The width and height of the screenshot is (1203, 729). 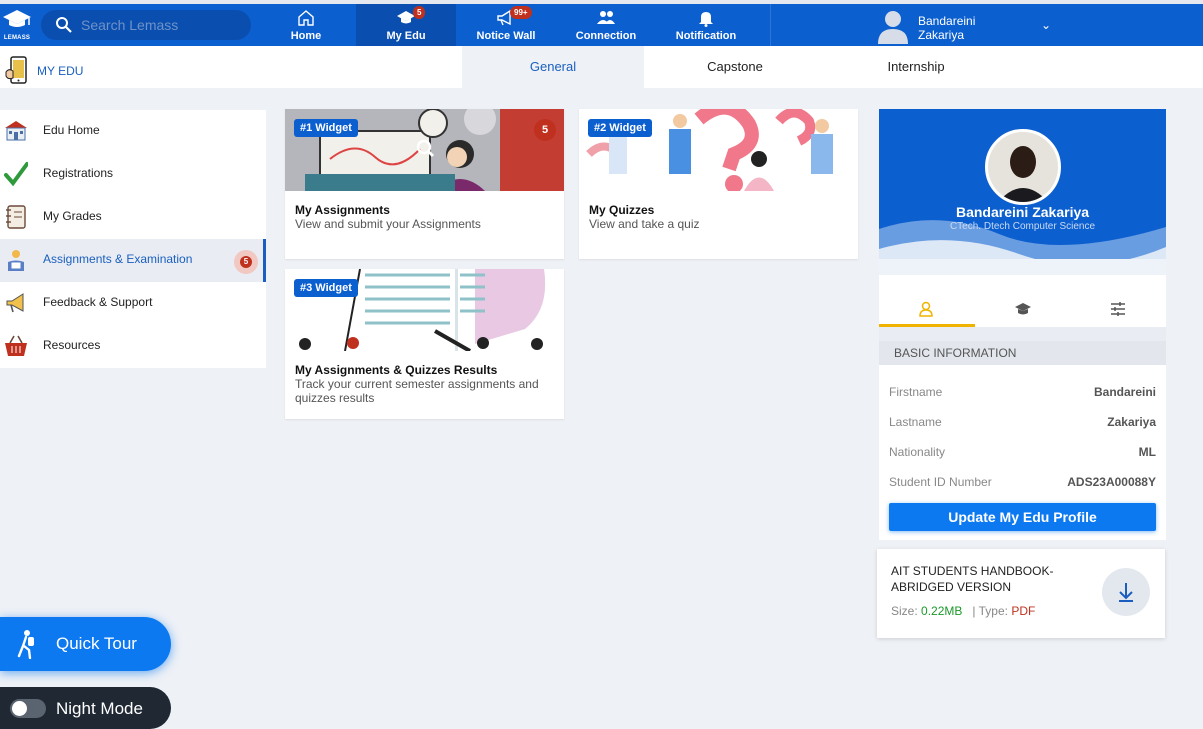 I want to click on nav-connection: Connection, so click(x=606, y=25).